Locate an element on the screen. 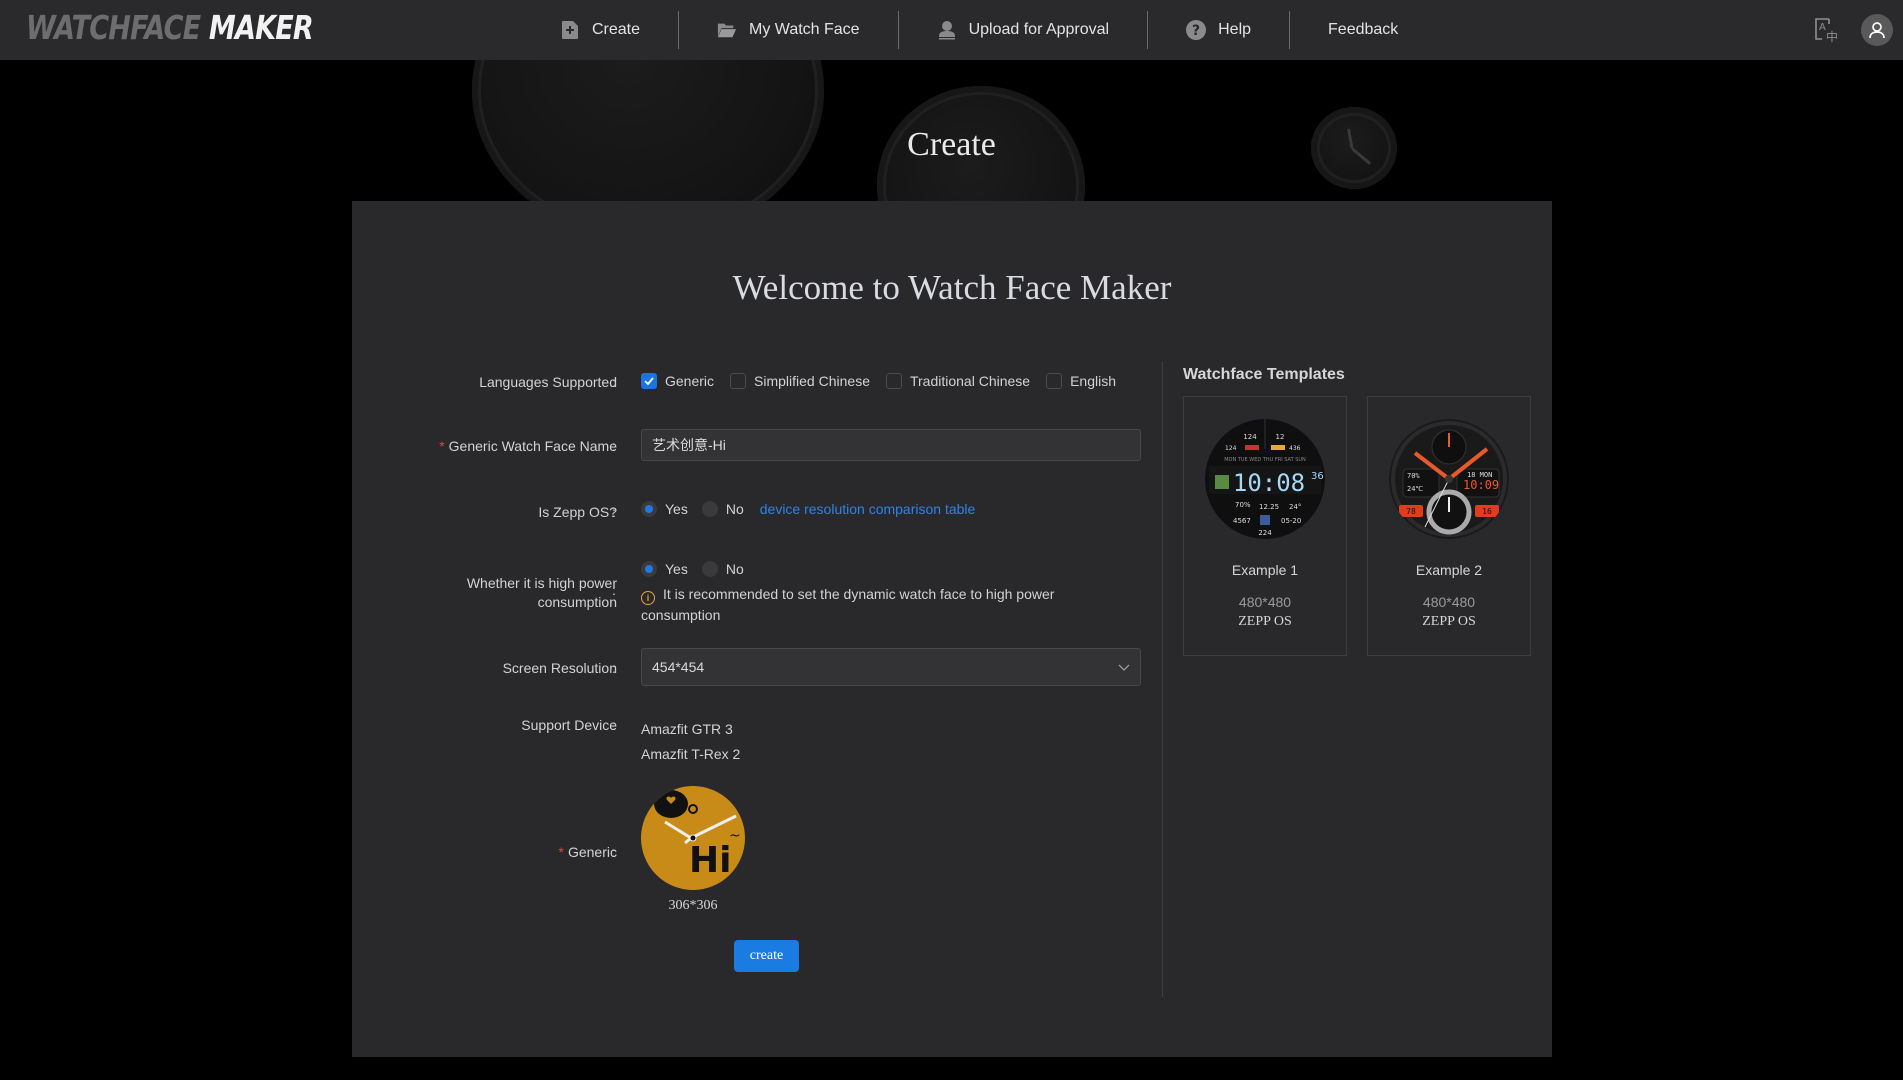 The image size is (1903, 1080). languages-label: Languages Supported is located at coordinates (548, 382).